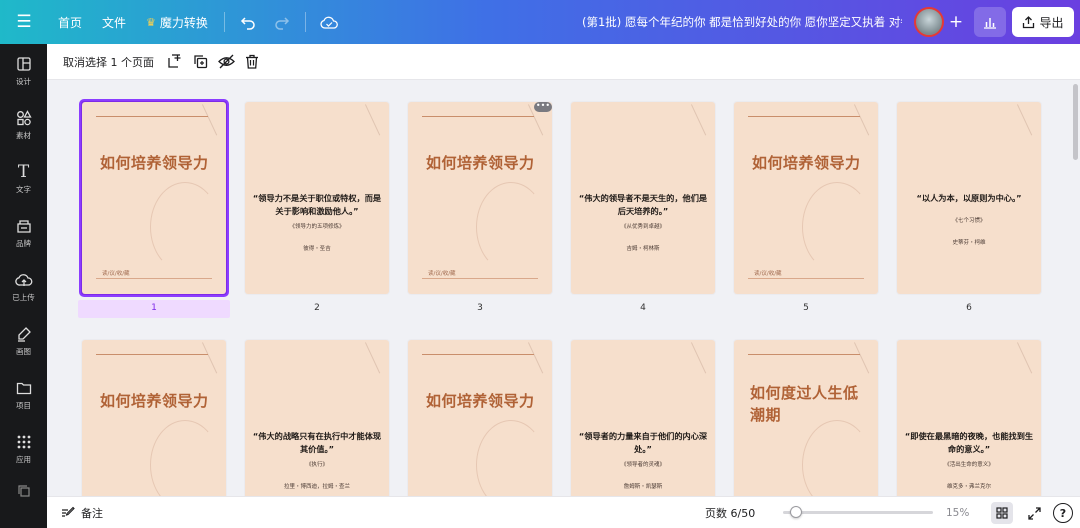 The width and height of the screenshot is (1080, 528). What do you see at coordinates (1029, 21) in the screenshot?
I see `upload-icon` at bounding box center [1029, 21].